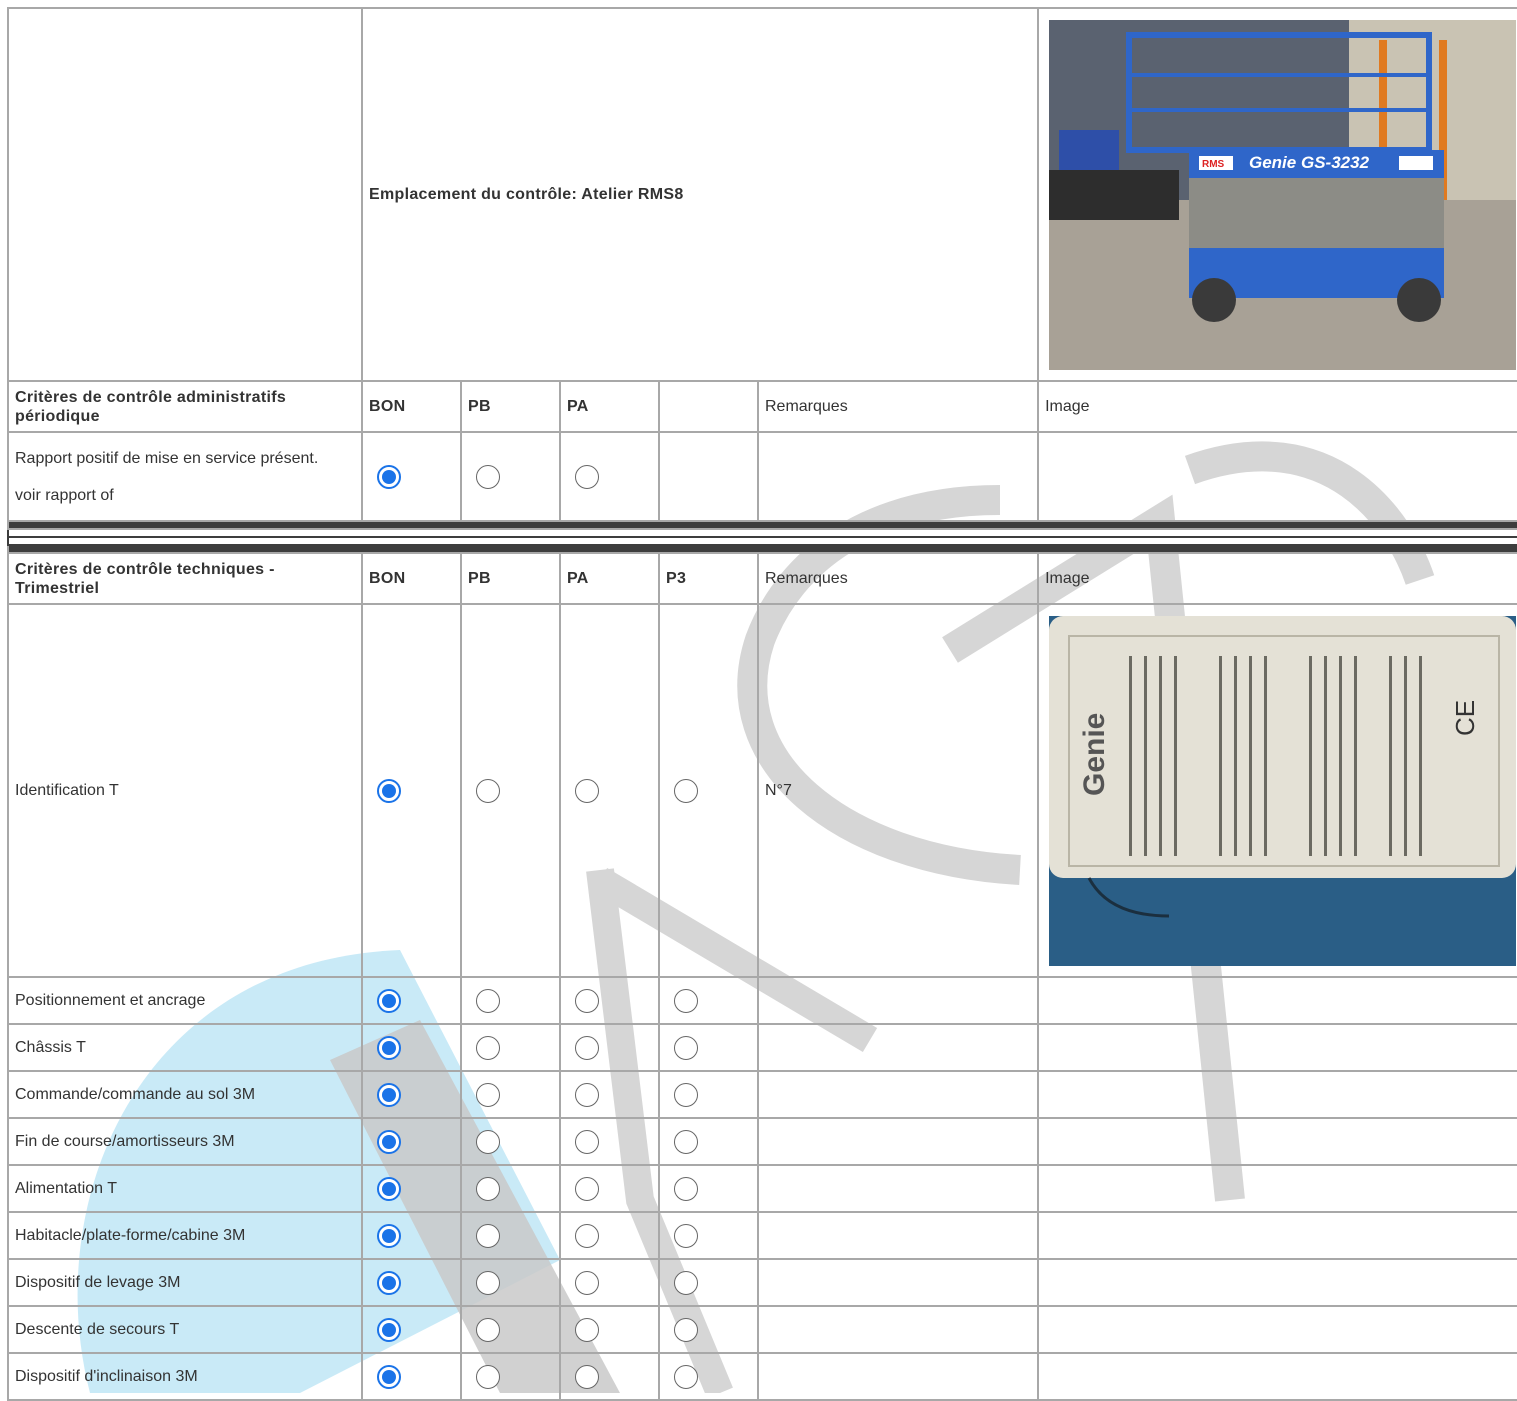 This screenshot has width=1517, height=1401. I want to click on tech-row: Dispositif de levage 3M, so click(762, 1282).